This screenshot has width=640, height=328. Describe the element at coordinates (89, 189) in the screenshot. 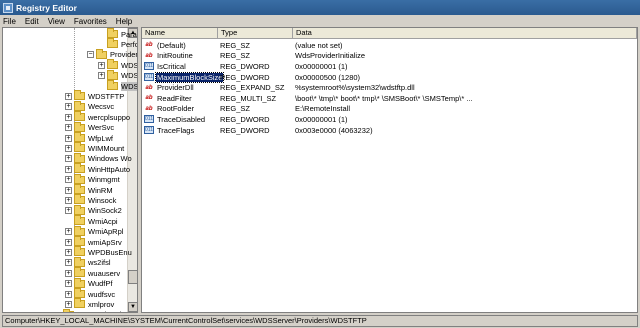

I see `tree-item: + WinRM` at that location.